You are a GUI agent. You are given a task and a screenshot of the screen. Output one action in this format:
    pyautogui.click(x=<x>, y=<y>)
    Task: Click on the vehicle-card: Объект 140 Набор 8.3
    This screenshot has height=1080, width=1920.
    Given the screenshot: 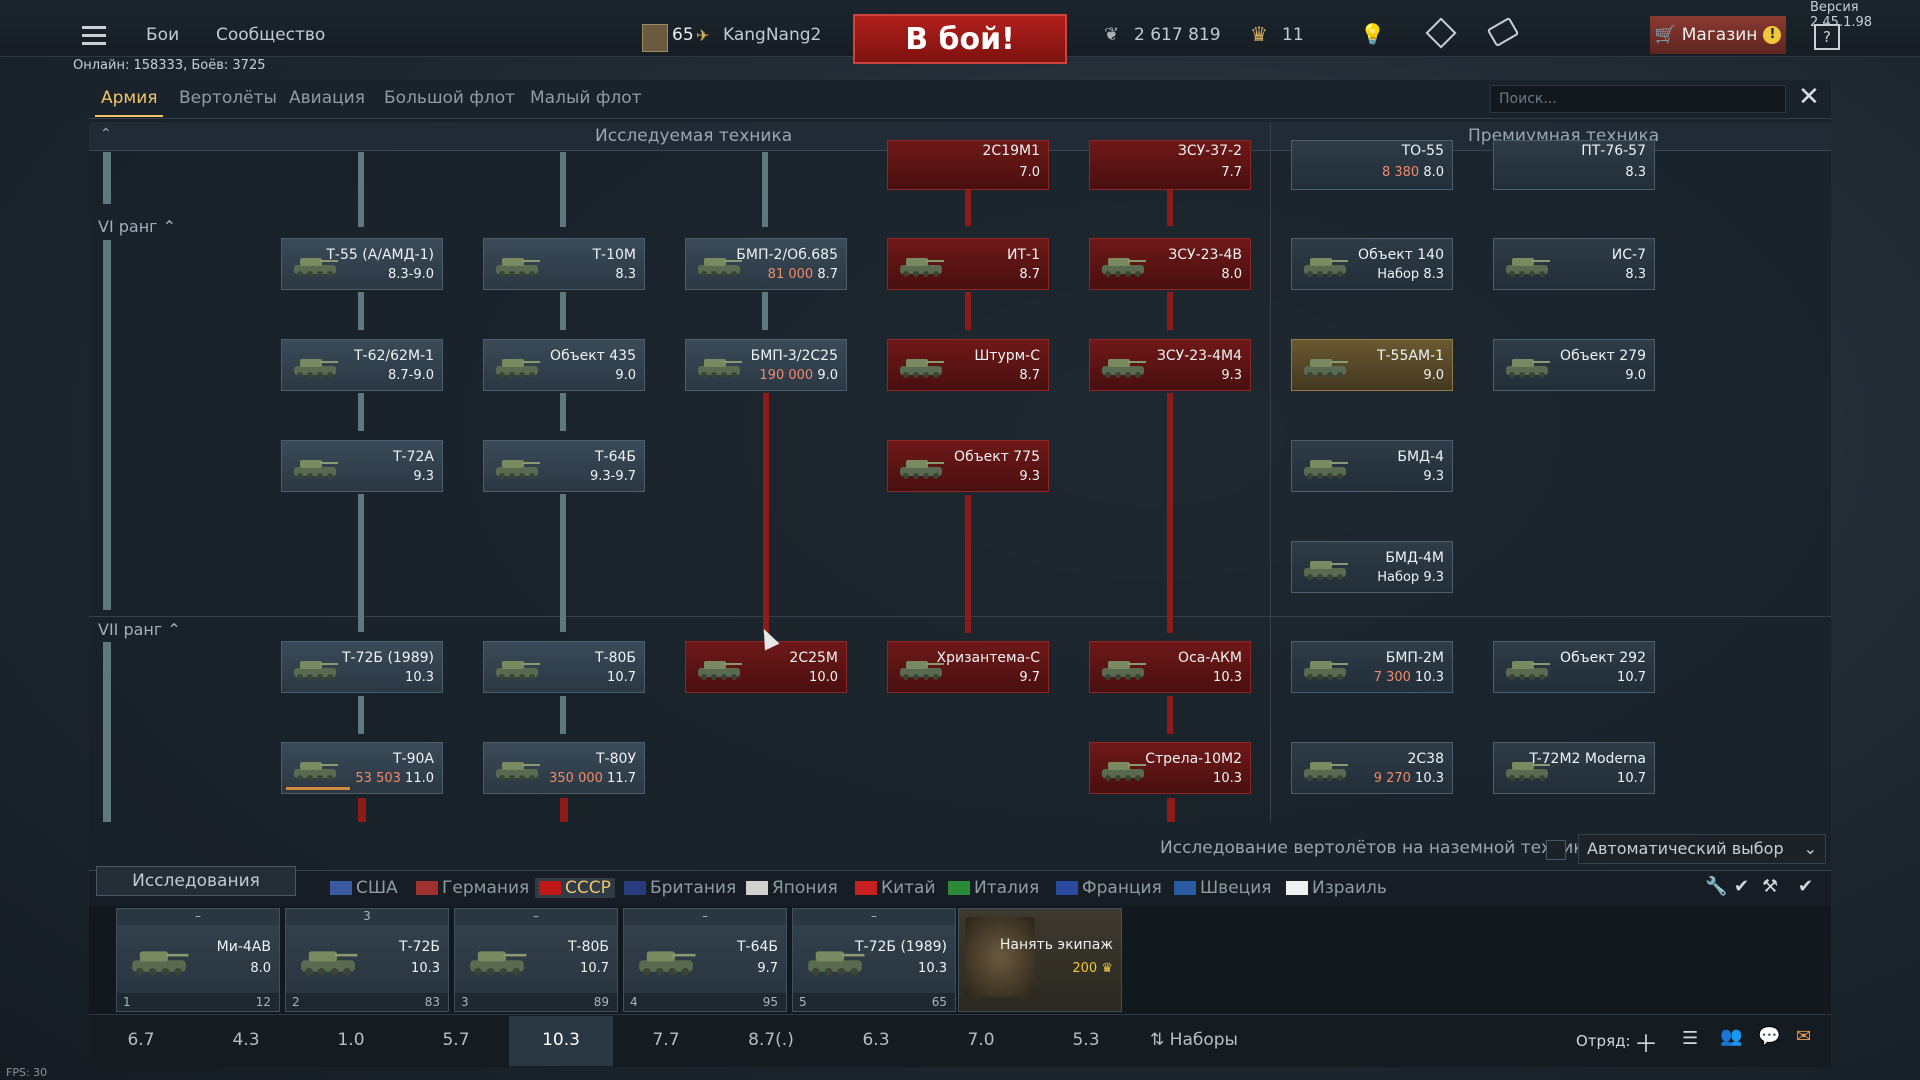 What is the action you would take?
    pyautogui.click(x=1372, y=264)
    